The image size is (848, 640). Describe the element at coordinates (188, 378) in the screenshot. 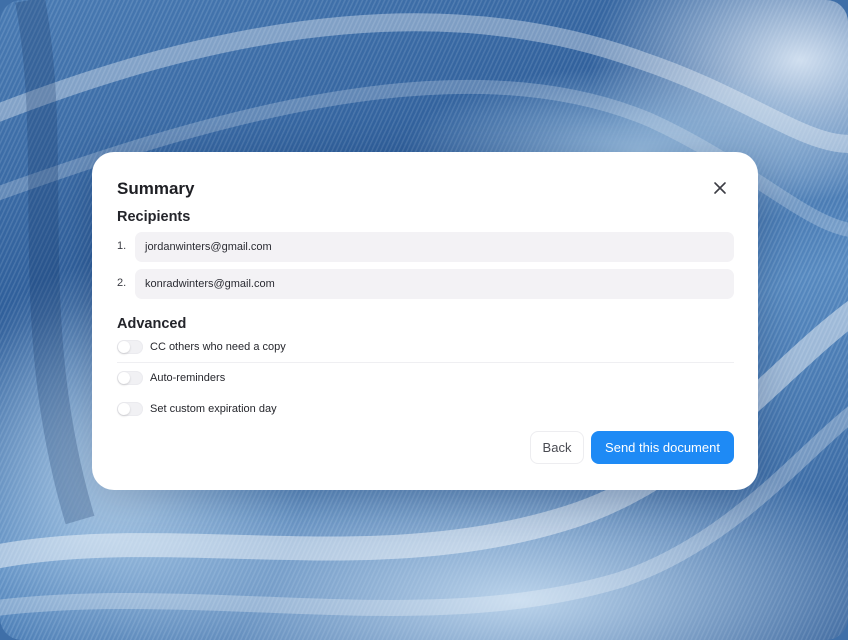

I see `option-label: Auto-reminders` at that location.